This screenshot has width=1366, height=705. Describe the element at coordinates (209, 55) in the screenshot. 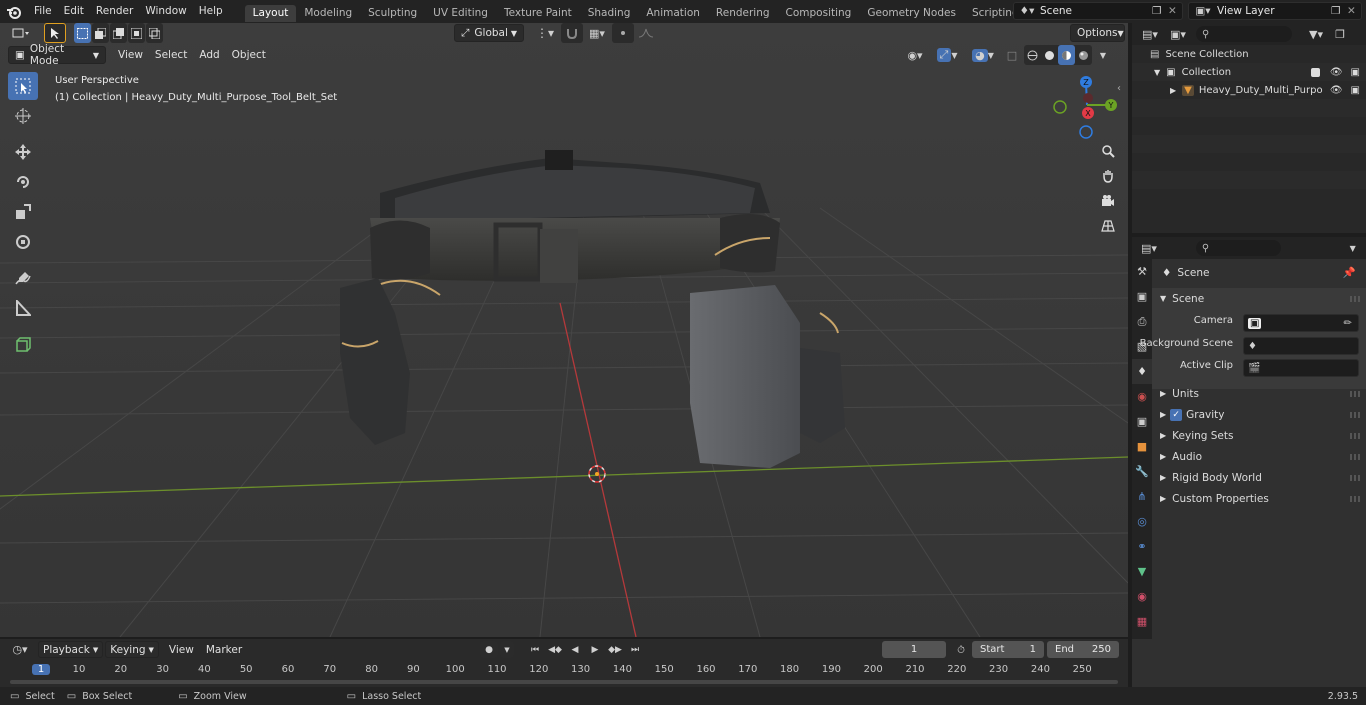

I see `menu-add: Add` at that location.